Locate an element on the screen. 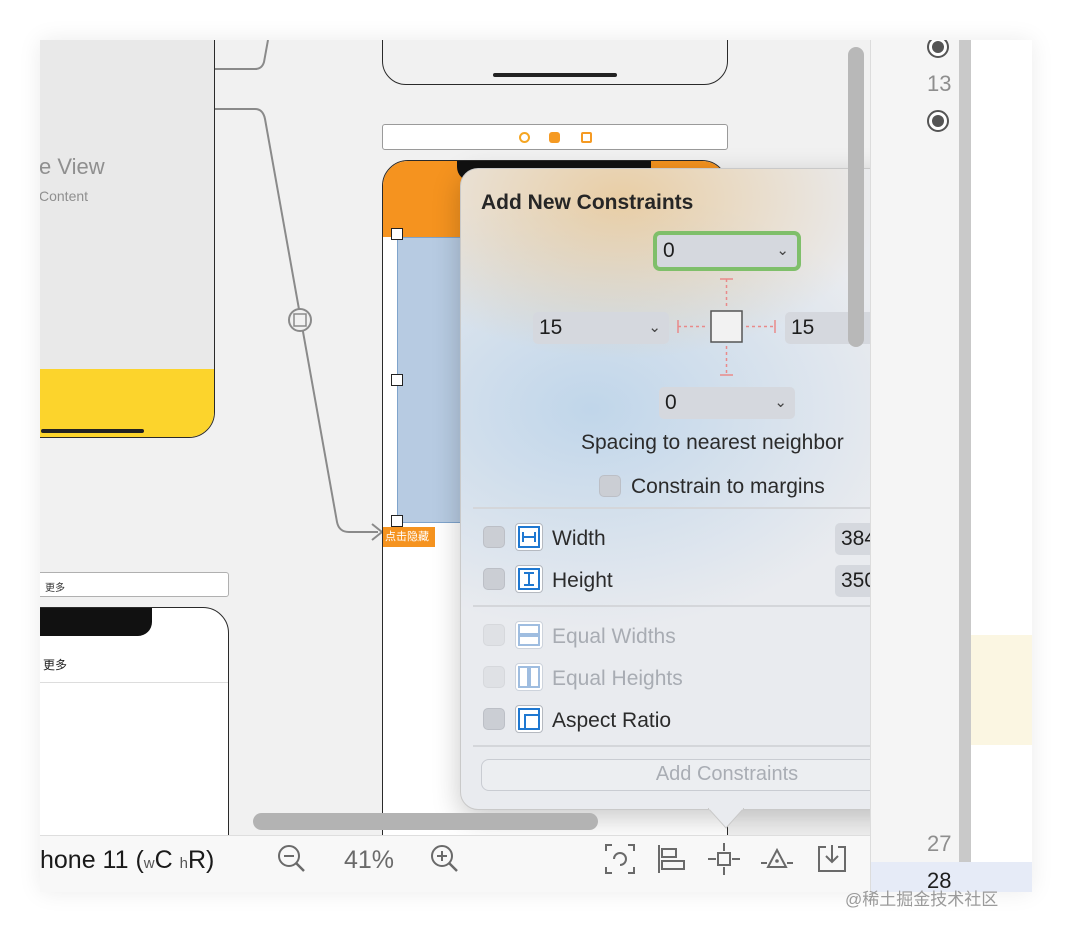 Image resolution: width=1072 pixels, height=932 pixels. equal-heights-icon is located at coordinates (529, 677).